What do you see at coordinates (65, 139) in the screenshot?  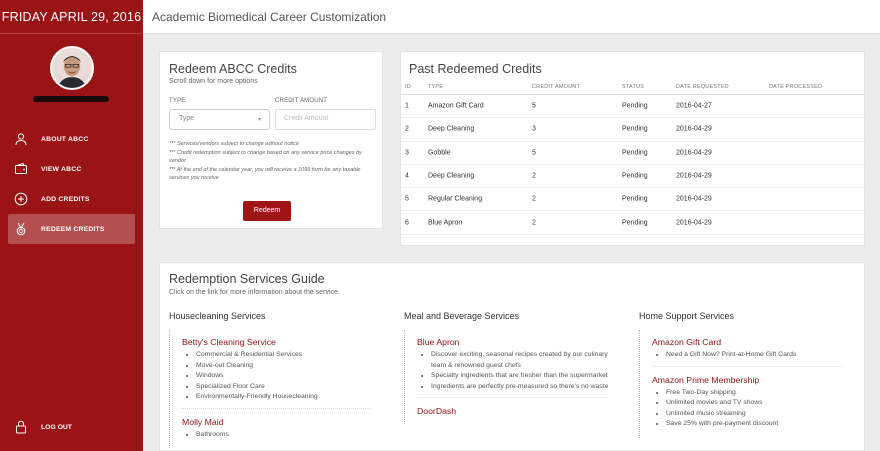 I see `sidebar-item-label: ABOUT ABCC` at bounding box center [65, 139].